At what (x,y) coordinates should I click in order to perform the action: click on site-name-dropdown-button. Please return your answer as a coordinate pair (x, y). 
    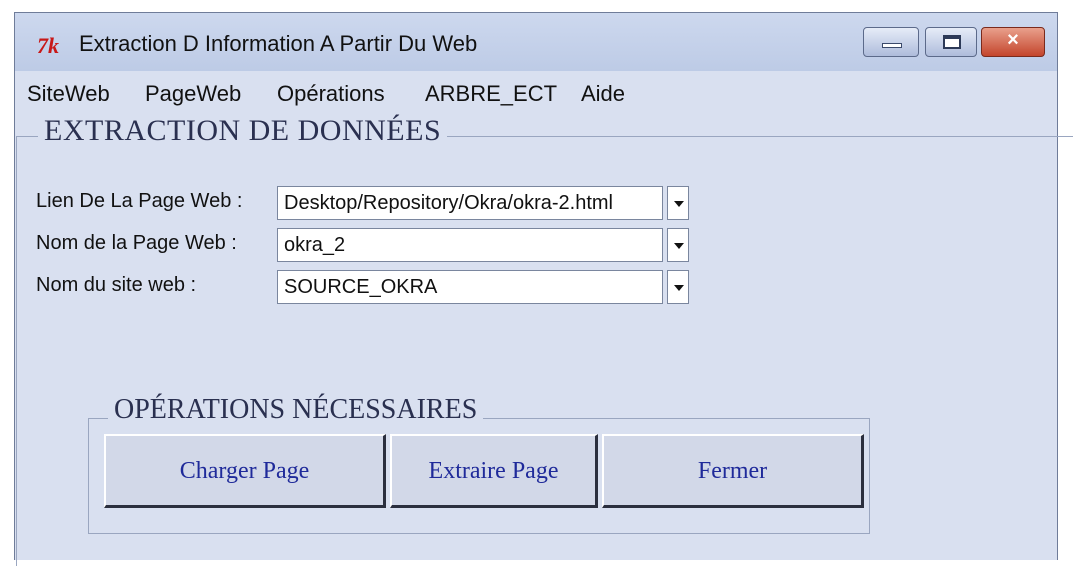
    Looking at the image, I should click on (678, 287).